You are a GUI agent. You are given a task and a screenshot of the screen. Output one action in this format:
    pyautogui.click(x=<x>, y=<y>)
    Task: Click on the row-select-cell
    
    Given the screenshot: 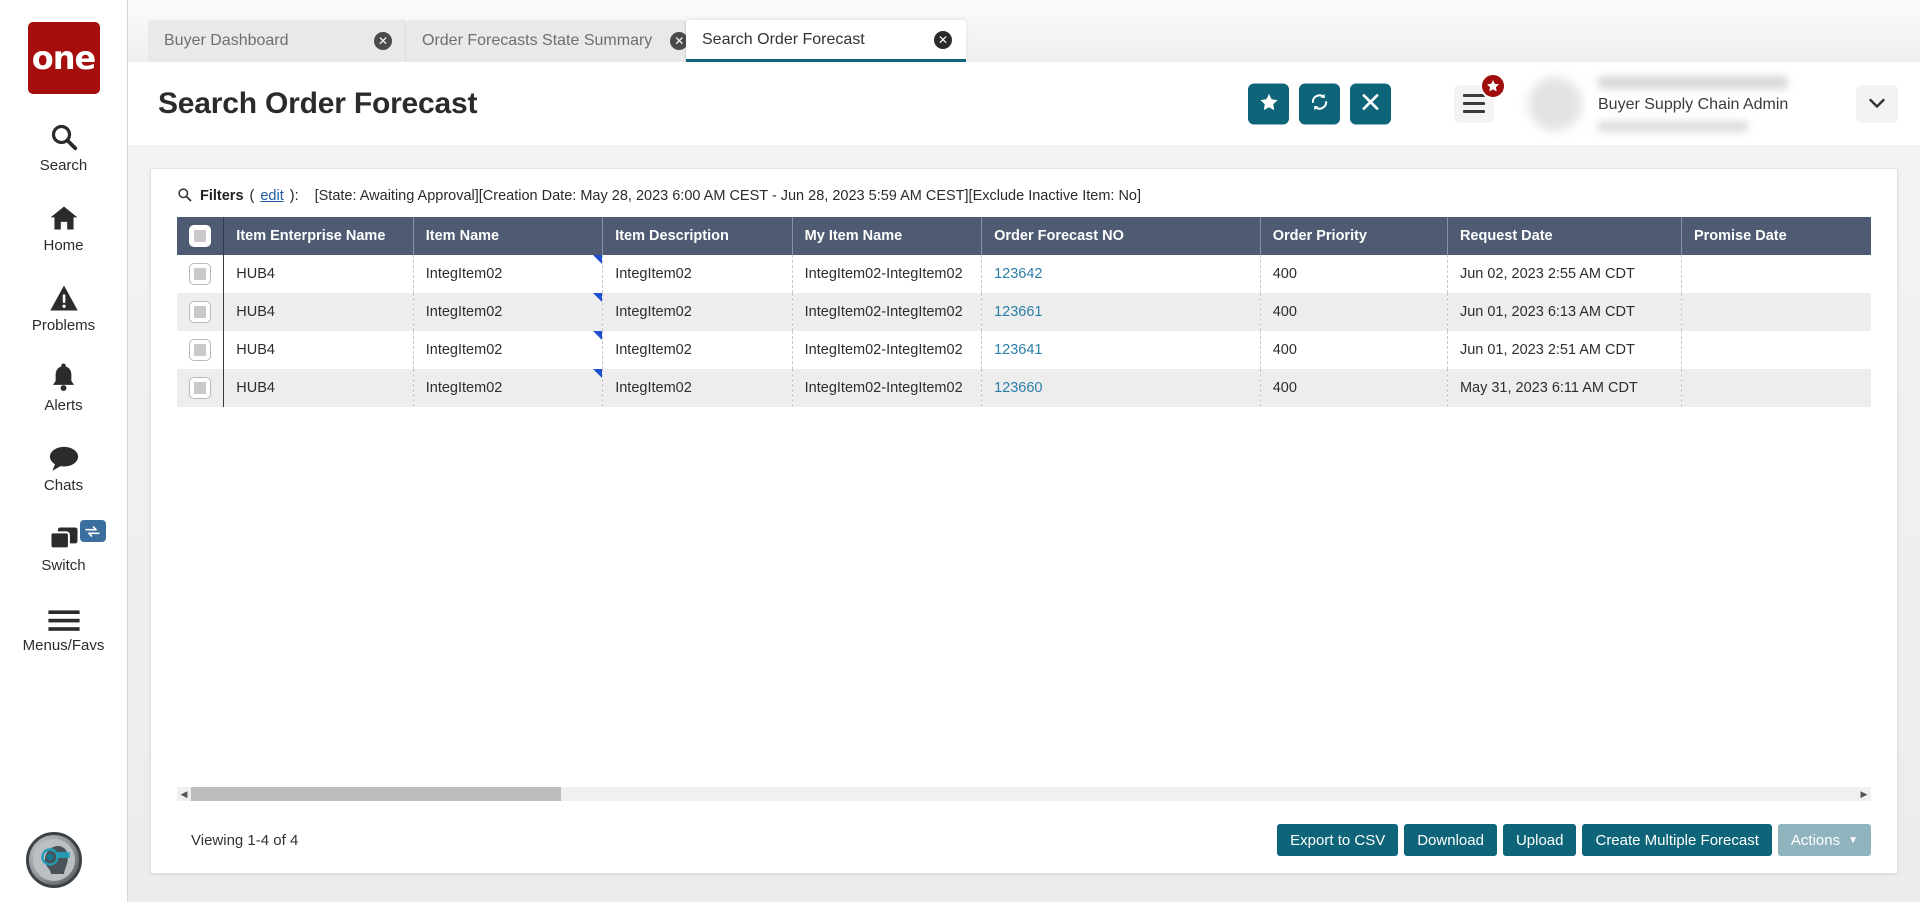 What is the action you would take?
    pyautogui.click(x=201, y=312)
    